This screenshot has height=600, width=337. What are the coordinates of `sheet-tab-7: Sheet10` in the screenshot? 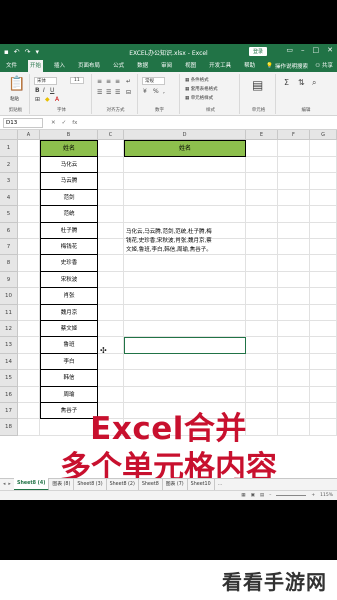 It's located at (201, 484).